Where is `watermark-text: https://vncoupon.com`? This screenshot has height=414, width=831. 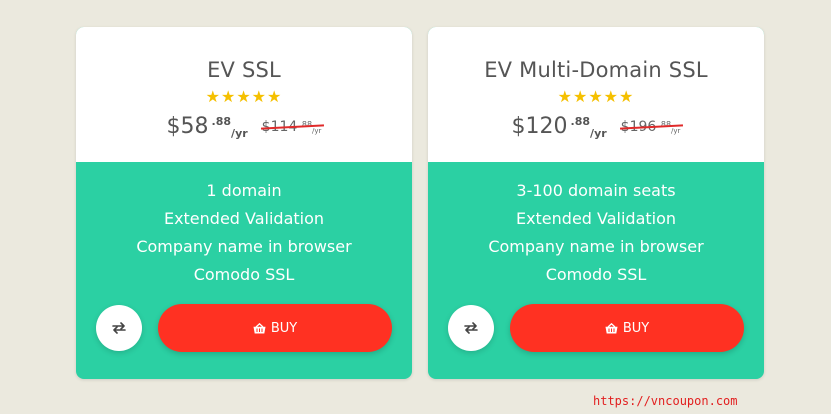 watermark-text: https://vncoupon.com is located at coordinates (665, 401).